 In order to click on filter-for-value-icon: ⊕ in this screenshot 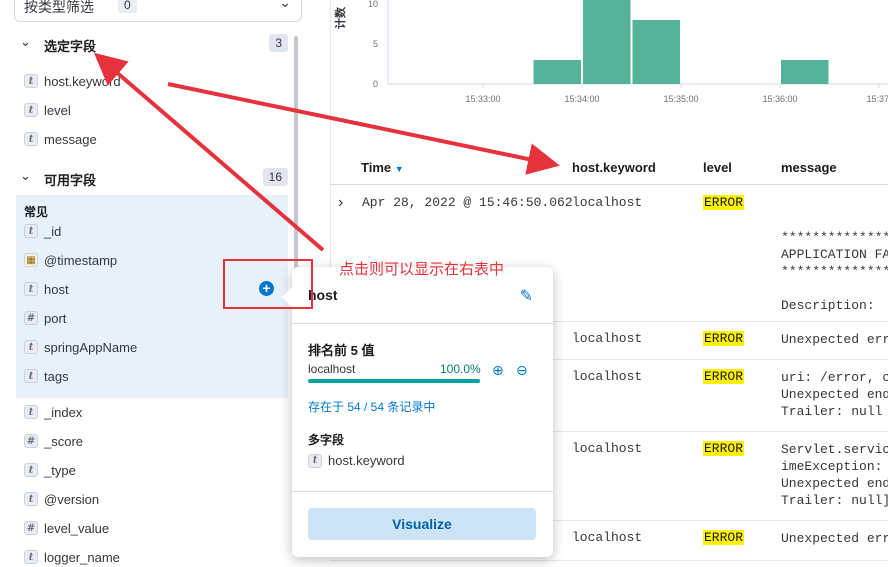, I will do `click(498, 370)`.